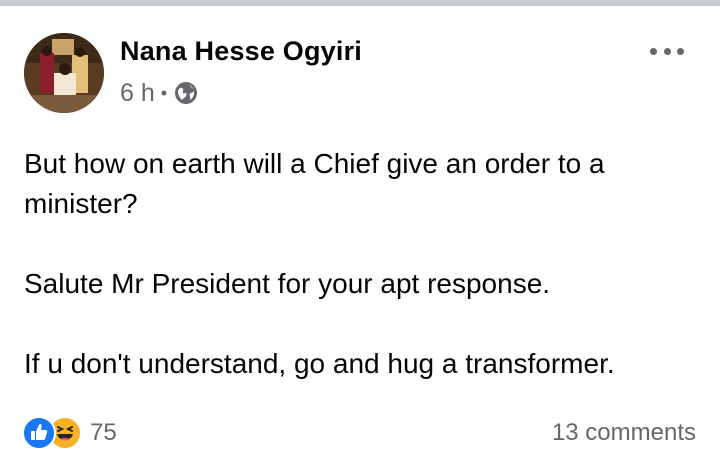  I want to click on more-options-icon, so click(667, 51).